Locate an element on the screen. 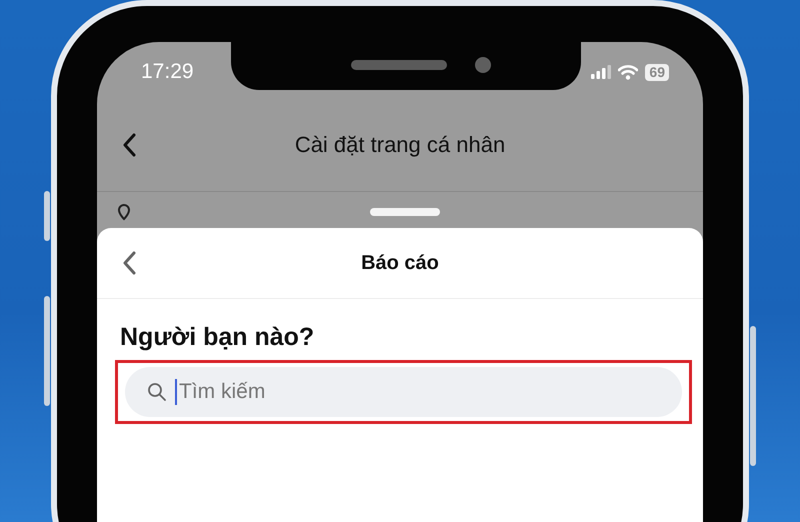 The width and height of the screenshot is (800, 522). page-title: Cài đặt trang cá nhân is located at coordinates (400, 145).